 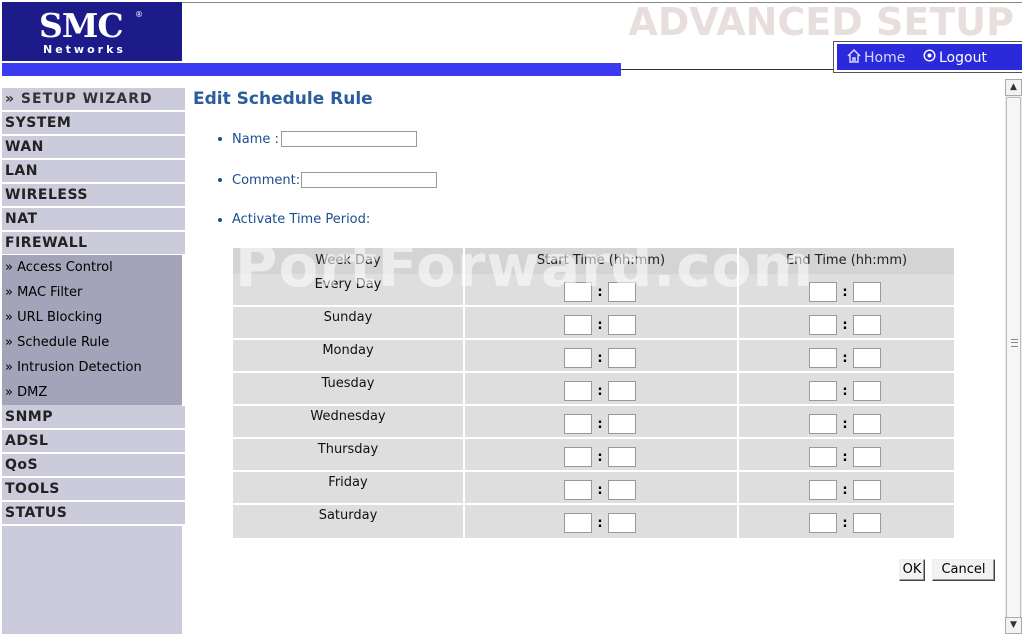 What do you see at coordinates (59, 267) in the screenshot?
I see `submenu-access-control: » Access Control` at bounding box center [59, 267].